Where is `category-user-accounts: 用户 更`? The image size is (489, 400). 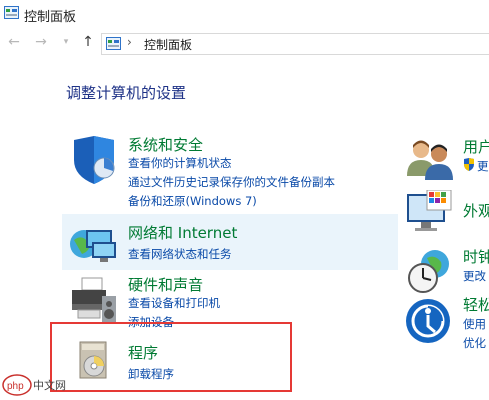 category-user-accounts: 用户 更 is located at coordinates (447, 158).